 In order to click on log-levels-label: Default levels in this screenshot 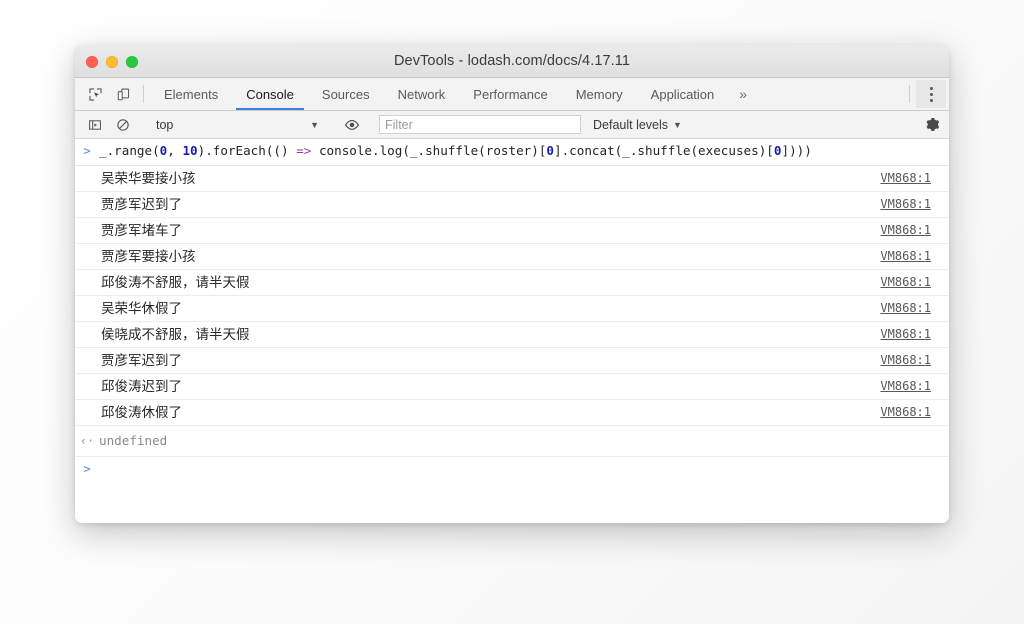, I will do `click(631, 124)`.